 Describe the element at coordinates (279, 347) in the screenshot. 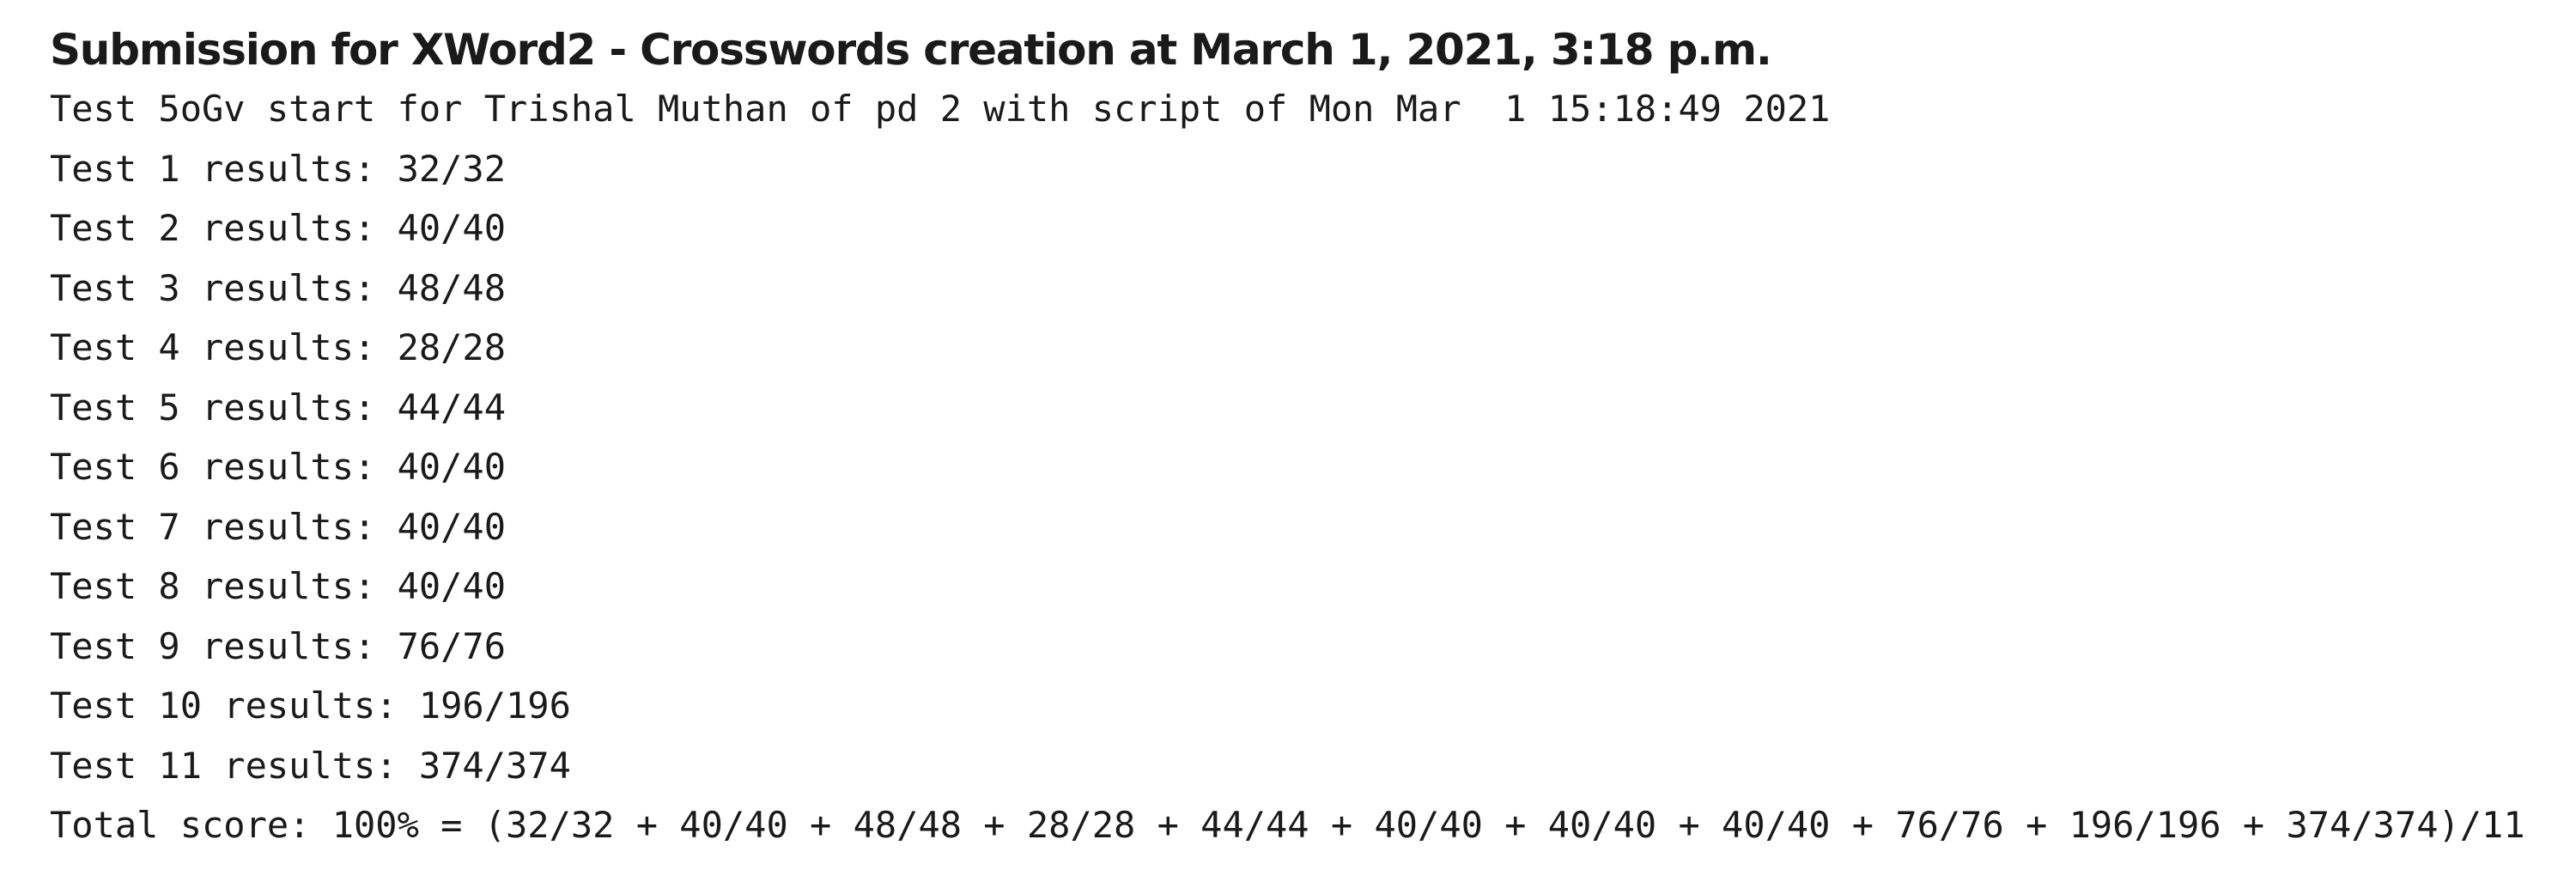

I see `test-result-line: Test 4 results: 28/28` at that location.